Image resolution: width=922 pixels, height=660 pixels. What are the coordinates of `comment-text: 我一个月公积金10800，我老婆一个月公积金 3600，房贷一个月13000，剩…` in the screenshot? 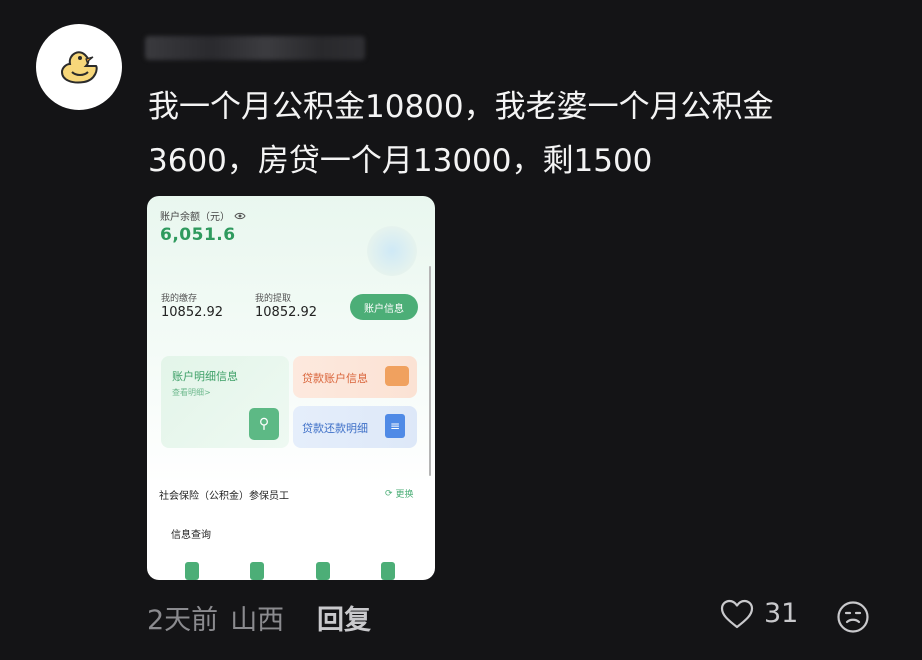 It's located at (498, 134).